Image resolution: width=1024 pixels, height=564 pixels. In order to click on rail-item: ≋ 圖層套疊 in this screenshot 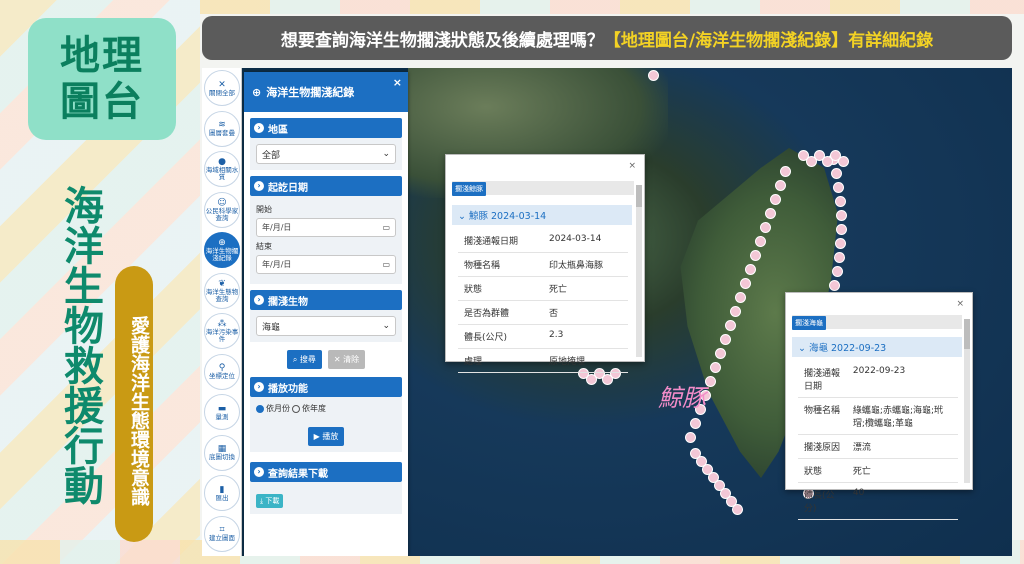, I will do `click(222, 128)`.